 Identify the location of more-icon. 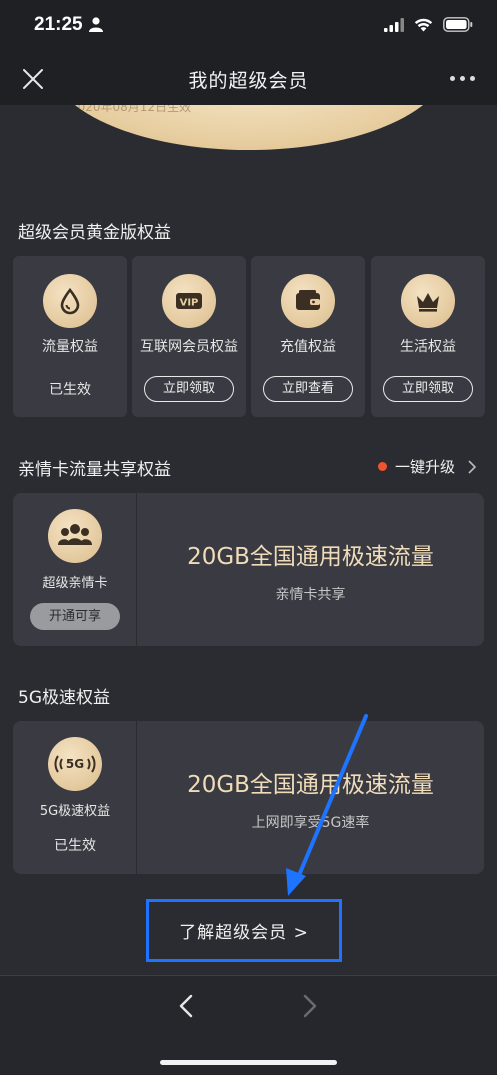
(462, 78).